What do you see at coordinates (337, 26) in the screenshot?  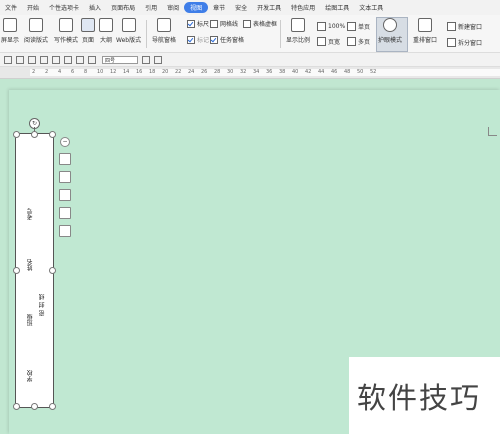 I see `zoom-100-label: 100%` at bounding box center [337, 26].